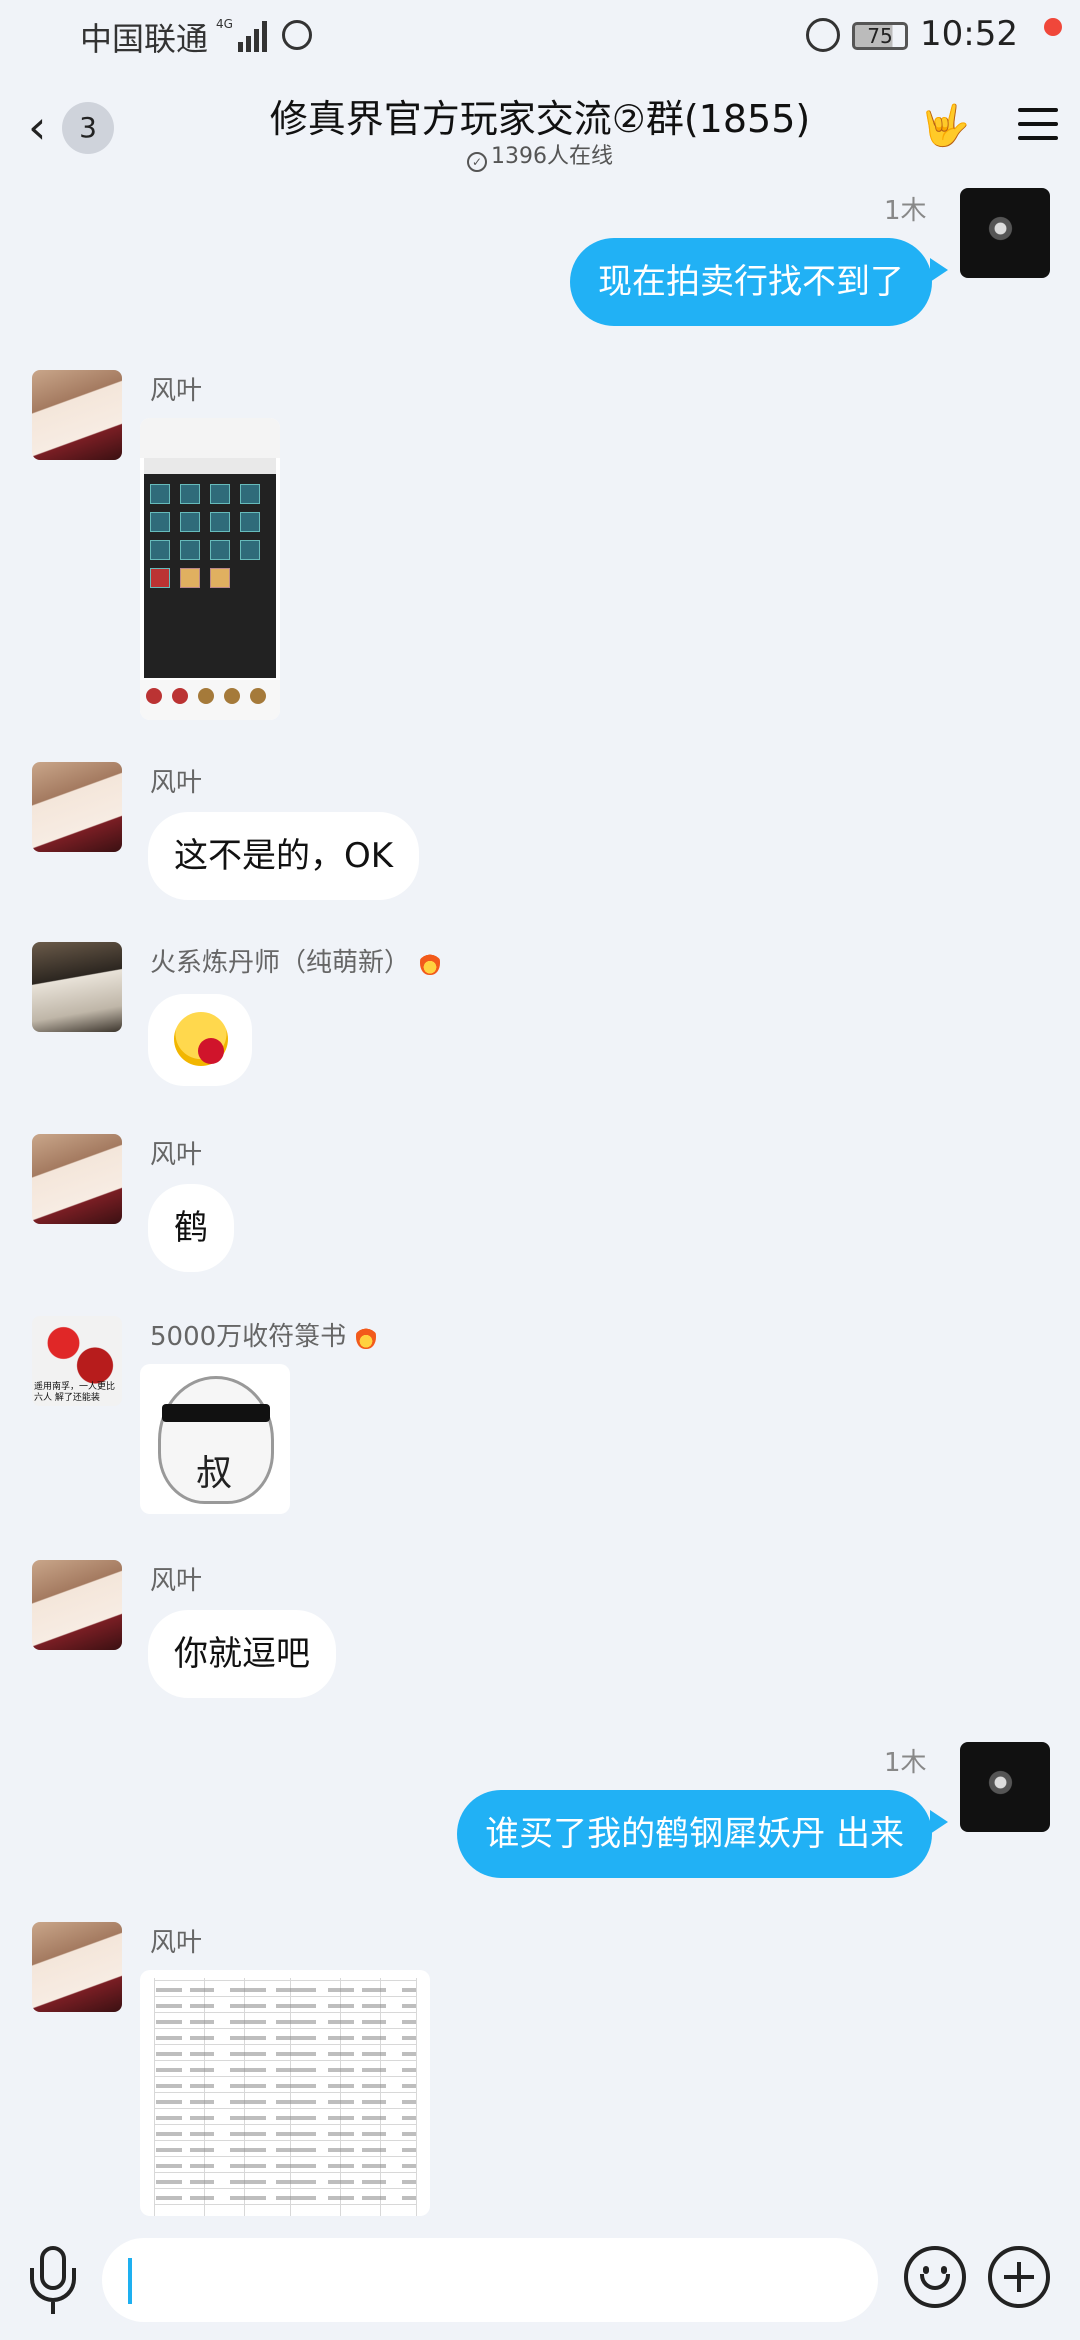  I want to click on notification-icon, so click(297, 35).